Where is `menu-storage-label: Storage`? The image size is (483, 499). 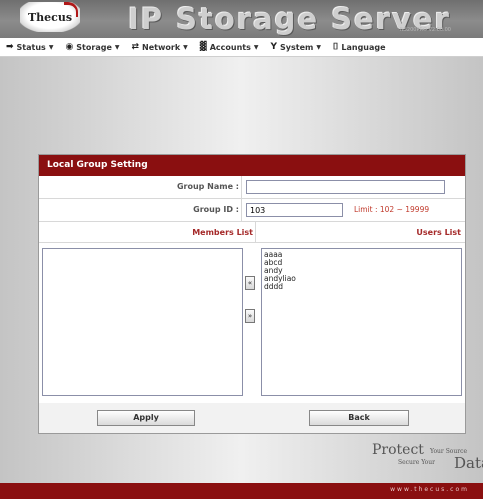
menu-storage-label: Storage is located at coordinates (94, 47).